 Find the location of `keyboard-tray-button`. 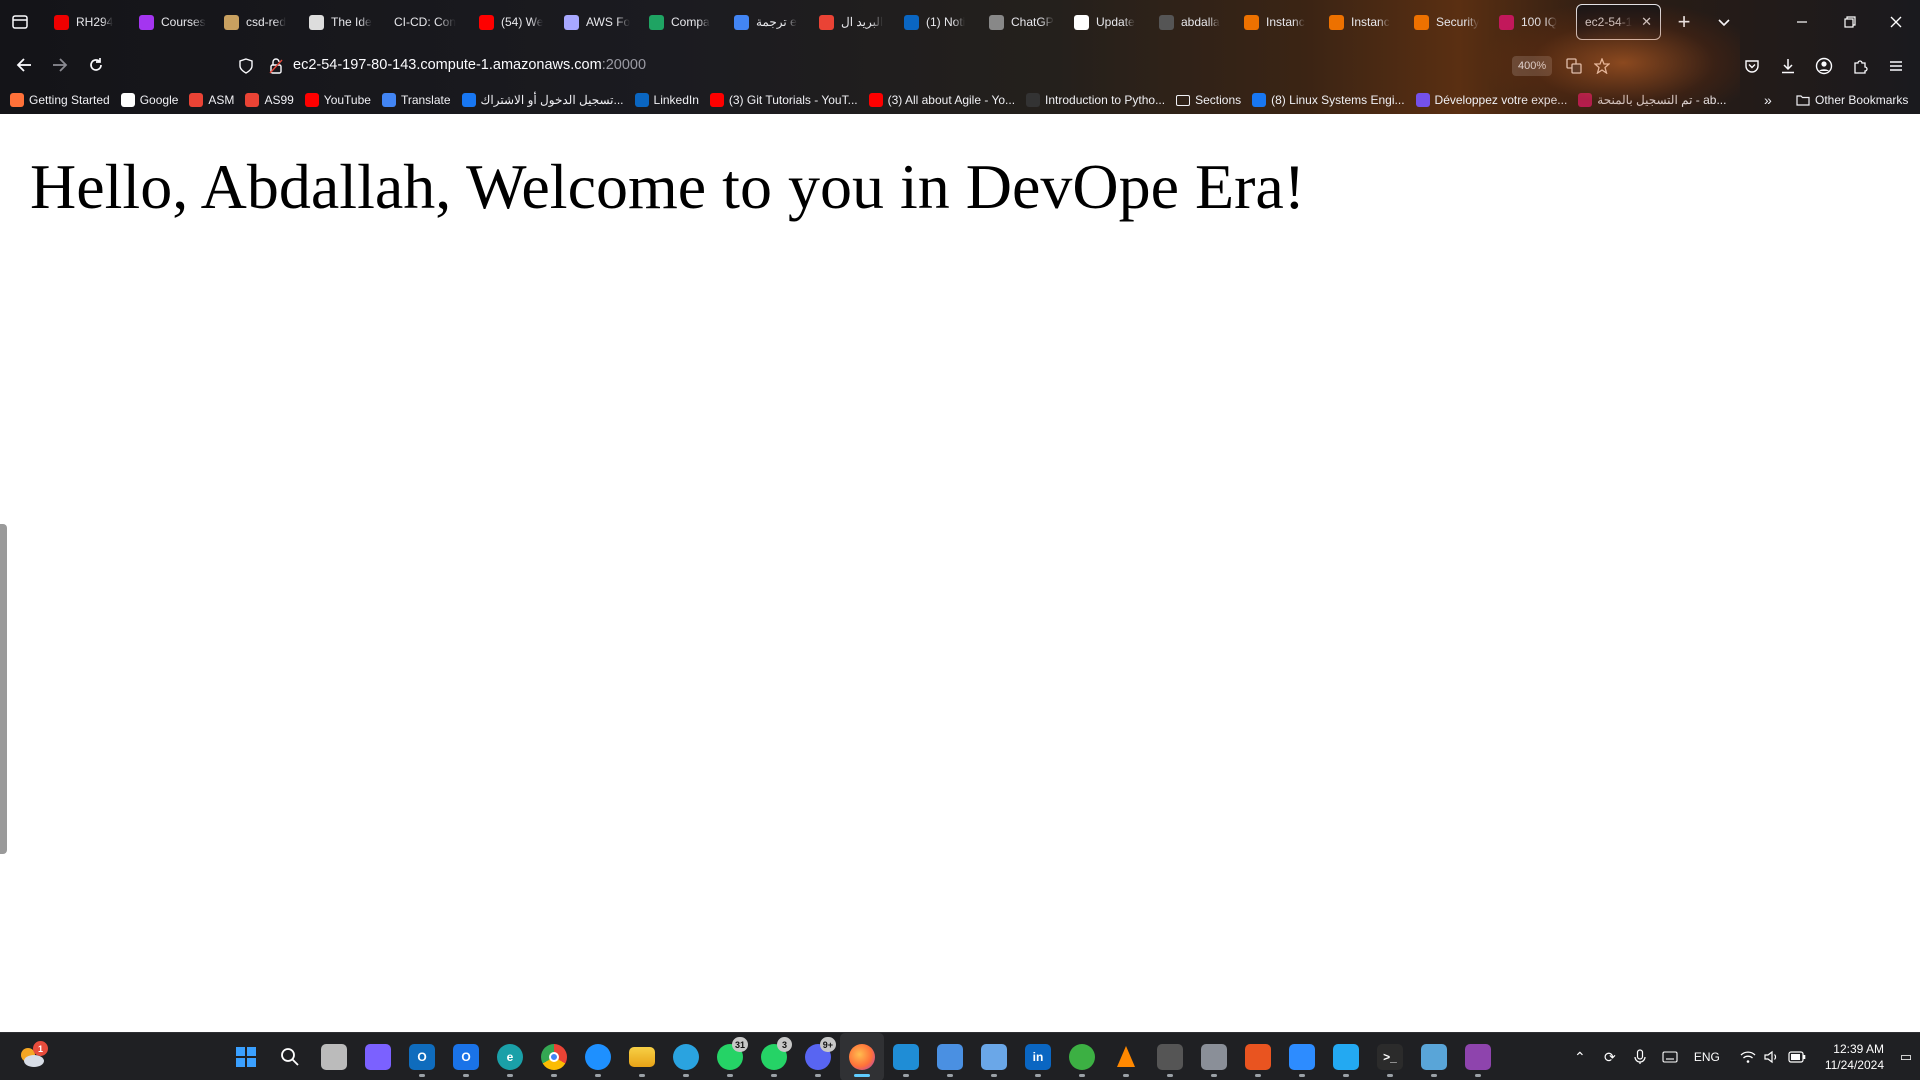

keyboard-tray-button is located at coordinates (1670, 1057).